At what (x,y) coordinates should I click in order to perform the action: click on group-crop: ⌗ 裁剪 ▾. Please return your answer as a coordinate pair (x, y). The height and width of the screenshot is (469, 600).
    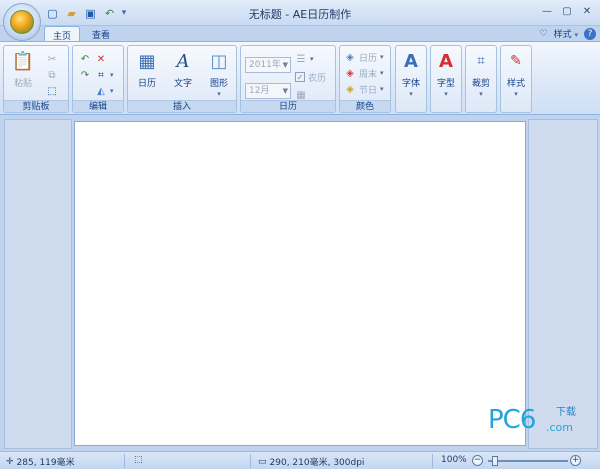
    Looking at the image, I should click on (481, 79).